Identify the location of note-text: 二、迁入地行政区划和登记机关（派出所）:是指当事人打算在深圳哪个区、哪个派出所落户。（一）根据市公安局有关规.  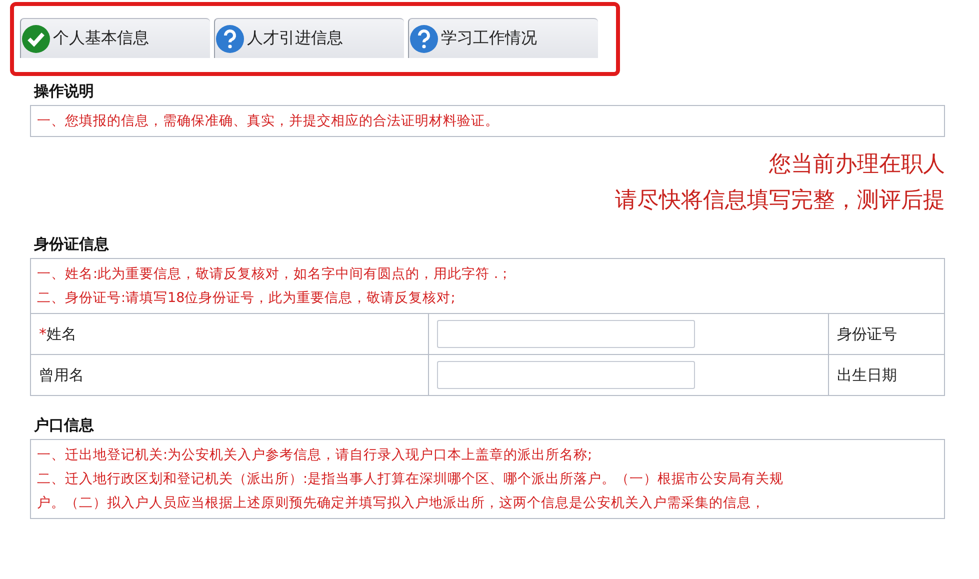
(411, 479).